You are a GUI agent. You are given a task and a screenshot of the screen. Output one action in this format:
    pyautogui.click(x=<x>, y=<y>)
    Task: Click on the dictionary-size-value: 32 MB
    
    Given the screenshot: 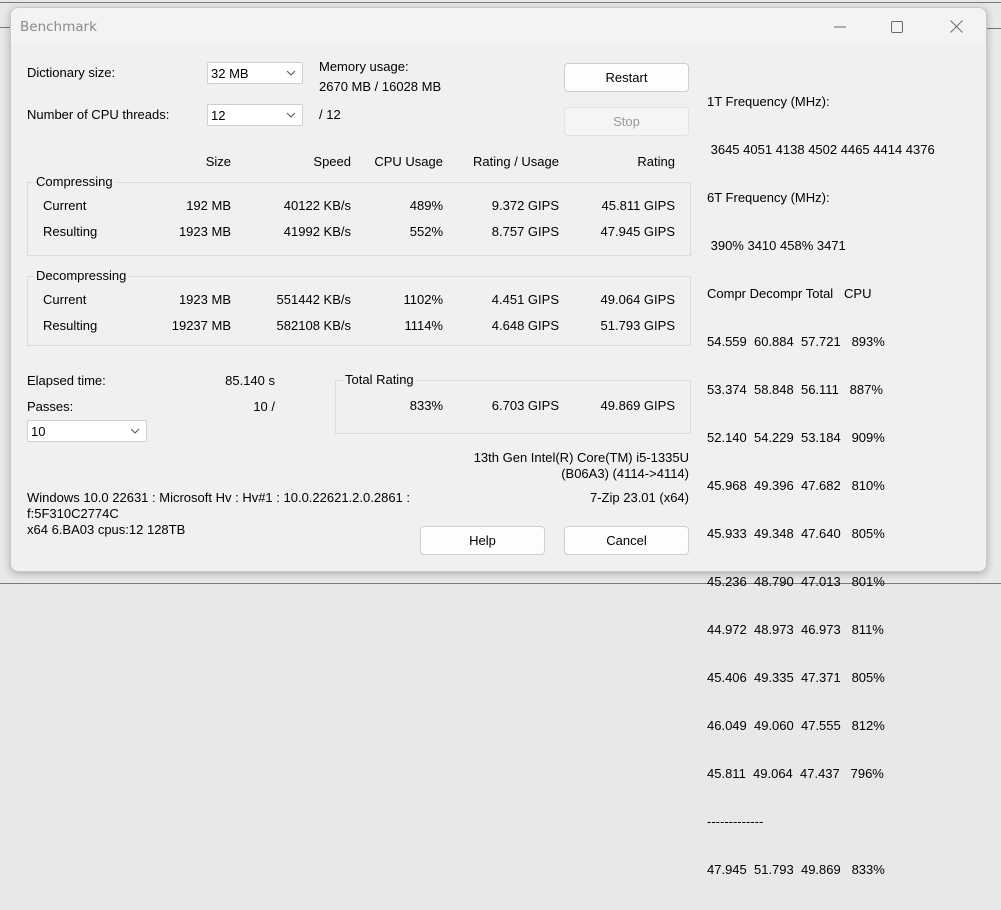 What is the action you would take?
    pyautogui.click(x=230, y=73)
    